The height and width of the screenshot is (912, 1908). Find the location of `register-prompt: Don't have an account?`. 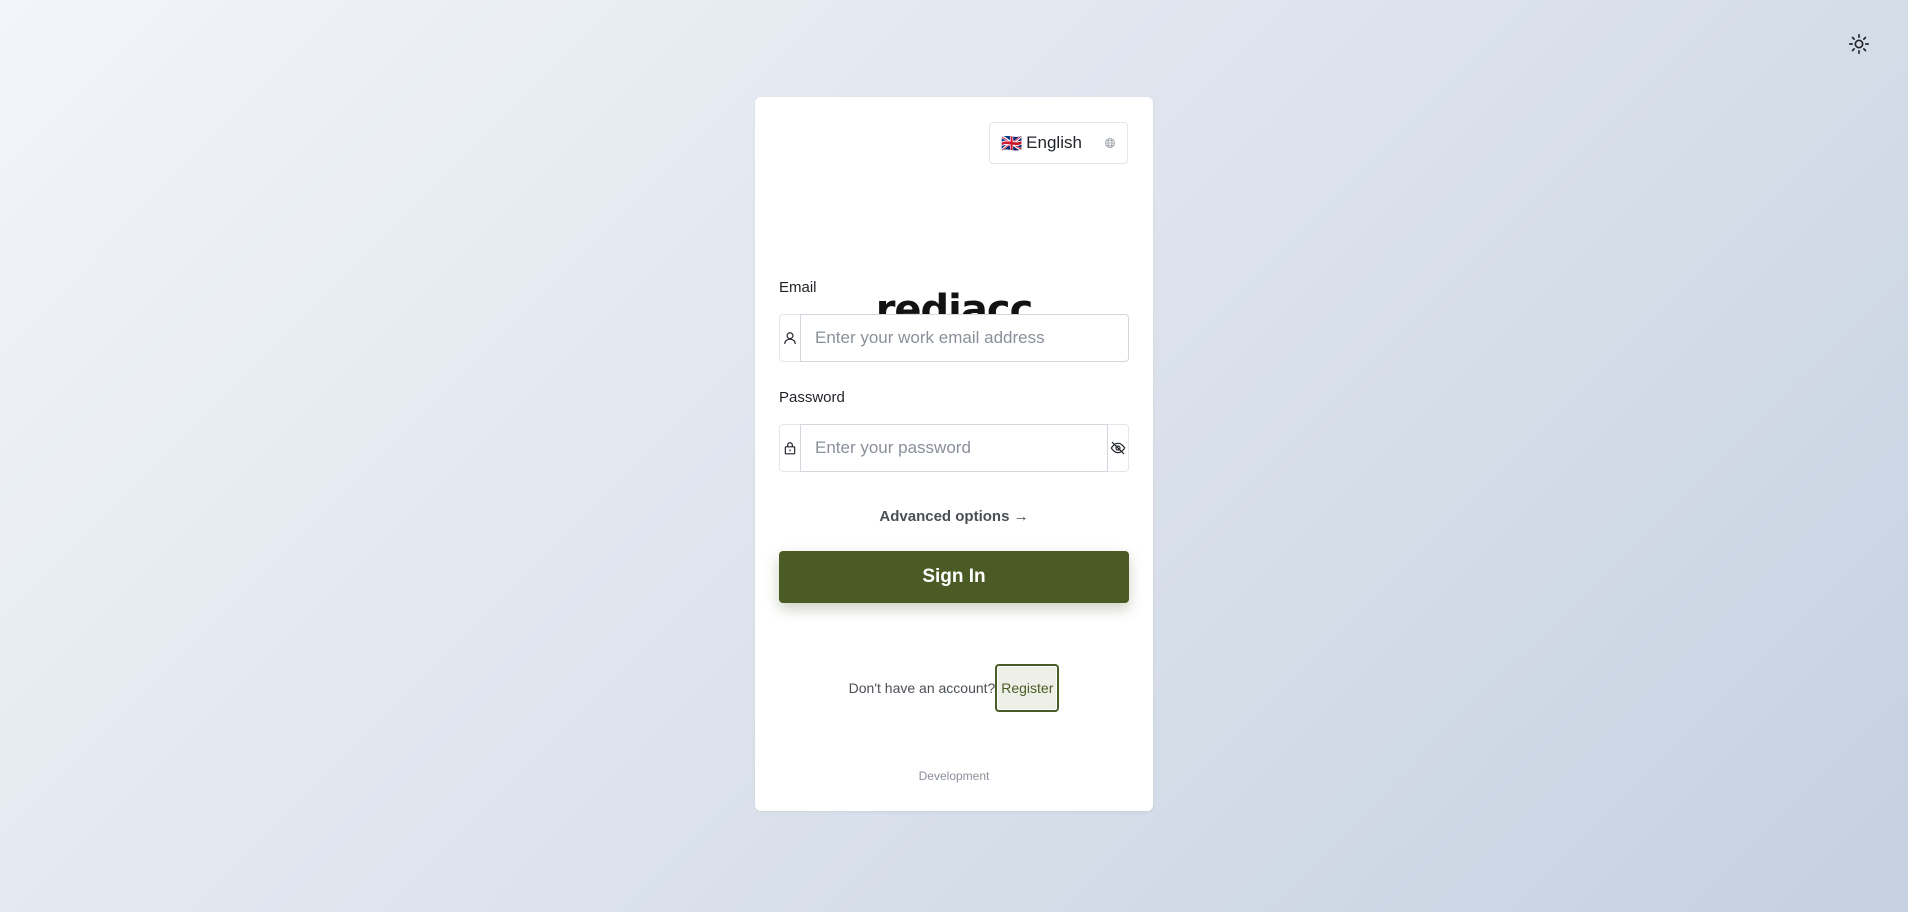

register-prompt: Don't have an account? is located at coordinates (922, 688).